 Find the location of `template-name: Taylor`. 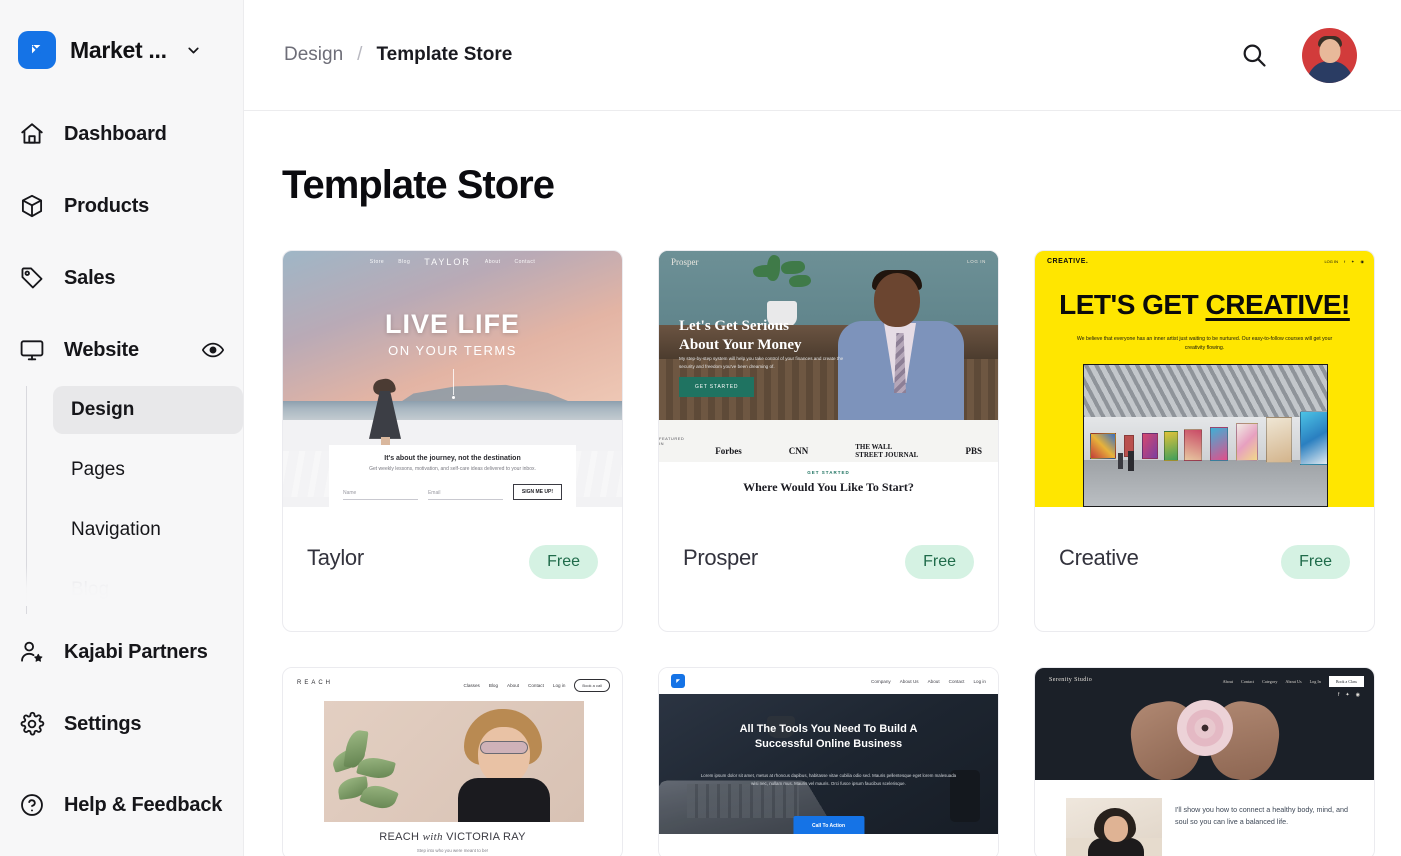

template-name: Taylor is located at coordinates (335, 557).